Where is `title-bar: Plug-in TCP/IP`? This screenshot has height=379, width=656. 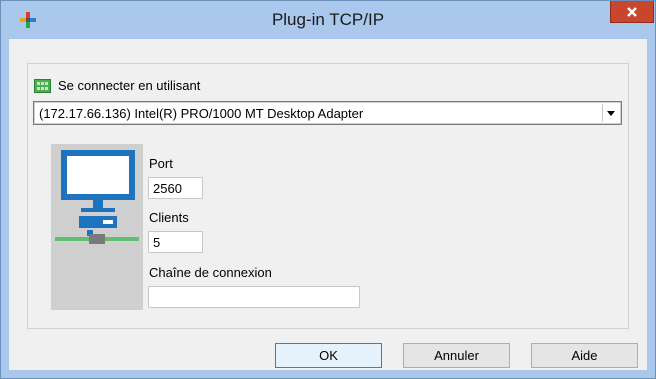
title-bar: Plug-in TCP/IP is located at coordinates (328, 20).